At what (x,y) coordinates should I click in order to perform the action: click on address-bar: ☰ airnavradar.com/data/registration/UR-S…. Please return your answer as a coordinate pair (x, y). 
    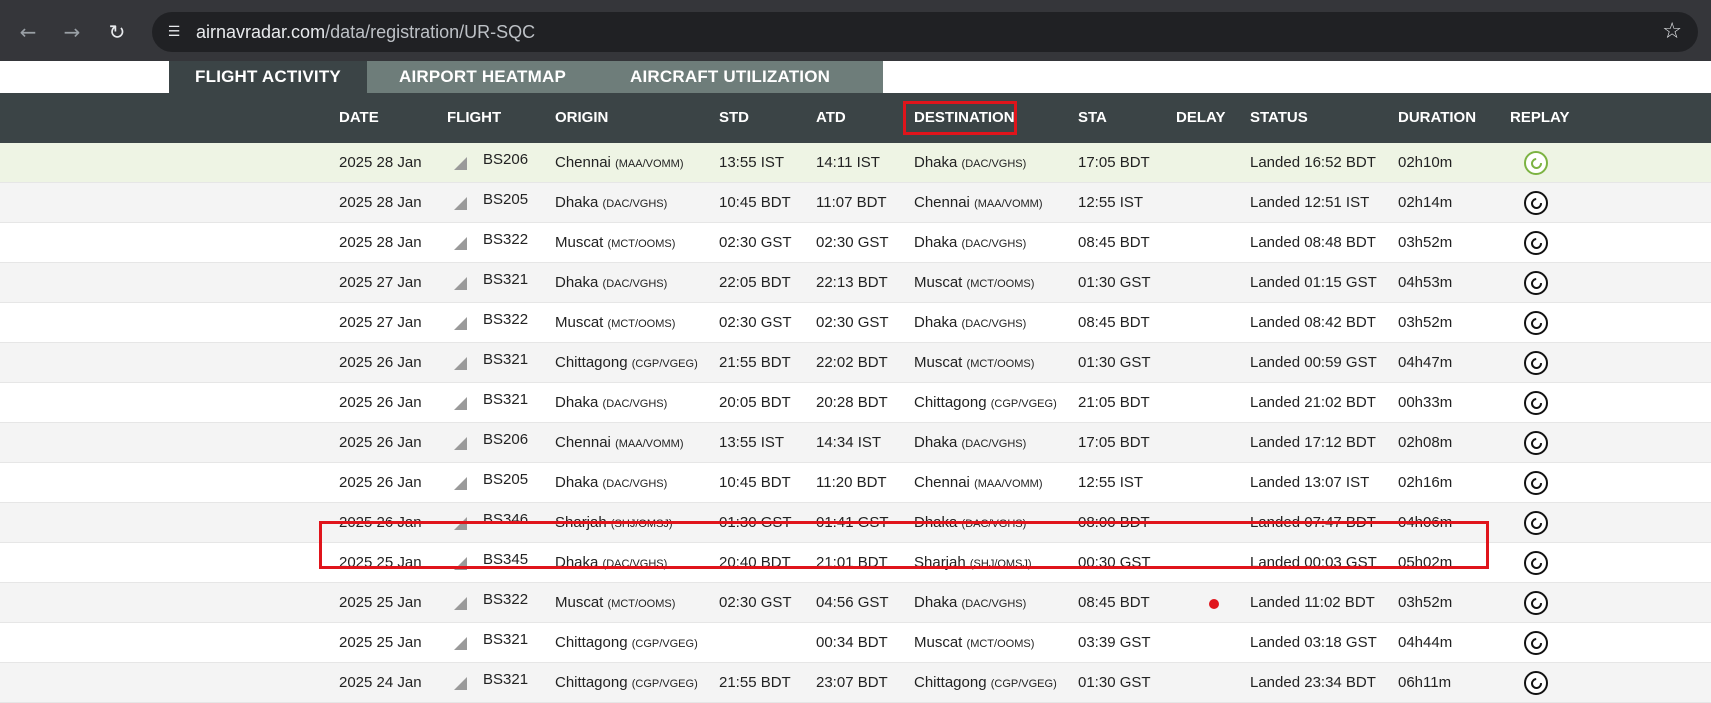
    Looking at the image, I should click on (925, 32).